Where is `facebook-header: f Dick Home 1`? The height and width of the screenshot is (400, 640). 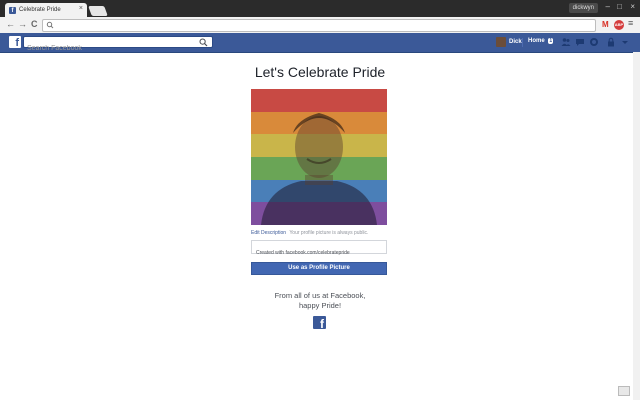
facebook-header: f Dick Home 1 is located at coordinates (320, 43).